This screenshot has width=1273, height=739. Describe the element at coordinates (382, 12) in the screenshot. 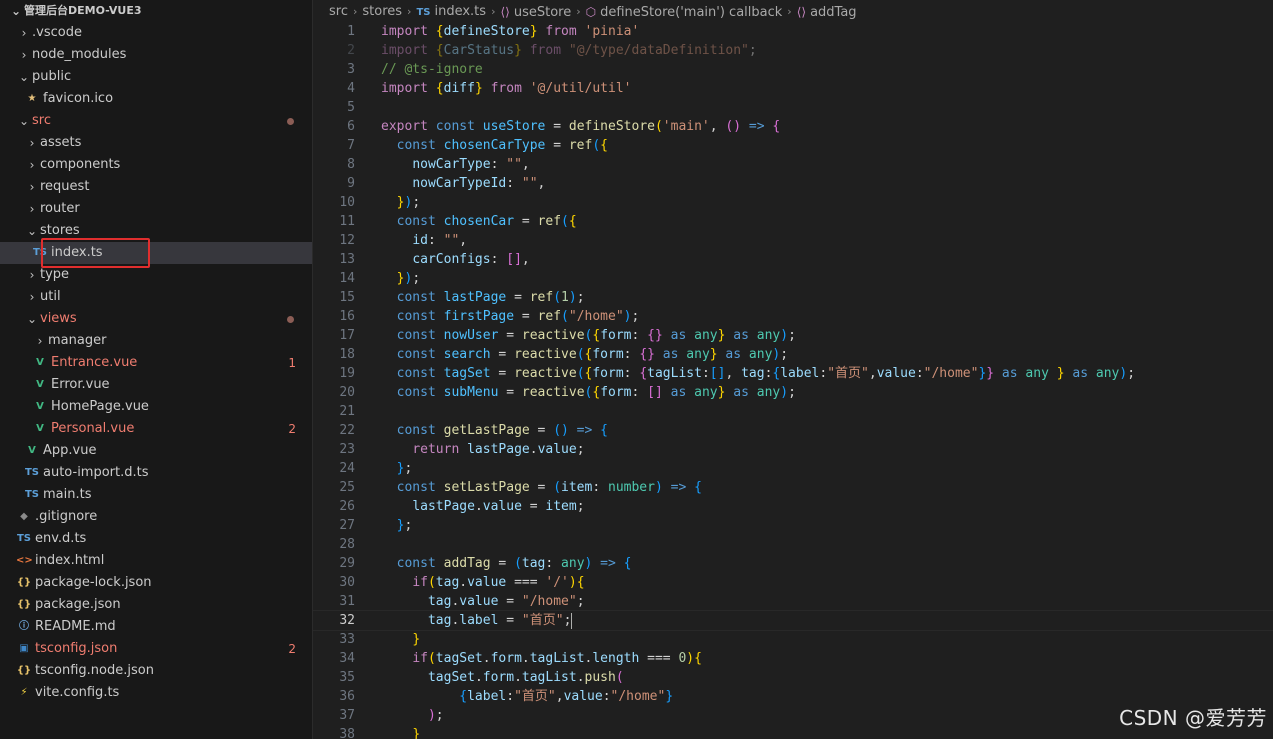

I see `breadcrumb-item: stores` at that location.